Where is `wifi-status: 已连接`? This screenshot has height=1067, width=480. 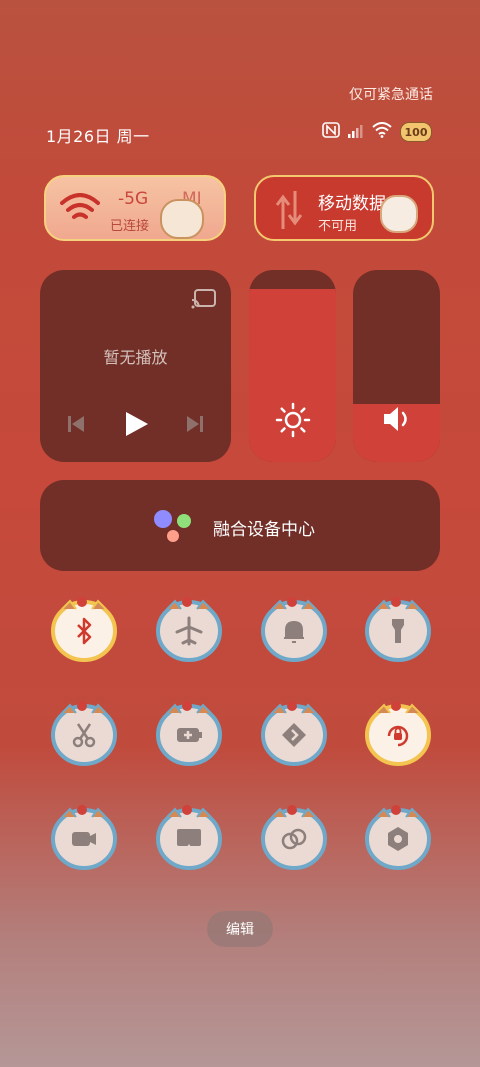 wifi-status: 已连接 is located at coordinates (130, 226).